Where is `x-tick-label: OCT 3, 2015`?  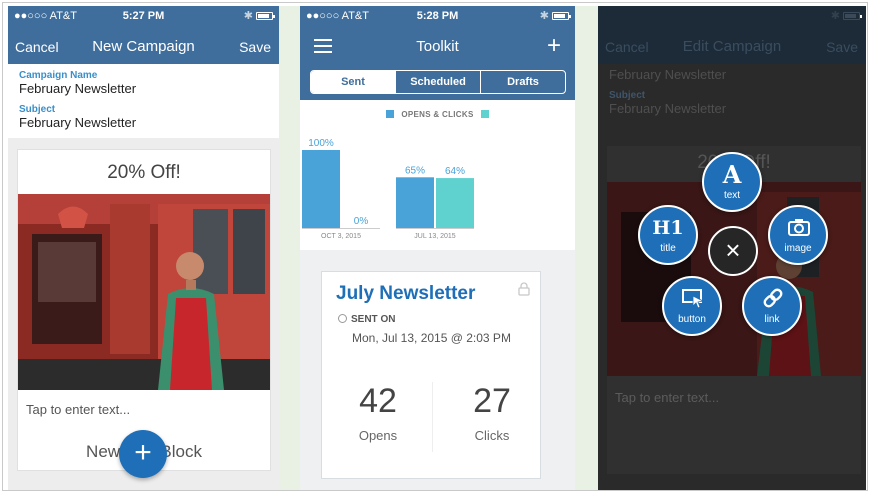
x-tick-label: OCT 3, 2015 is located at coordinates (341, 236).